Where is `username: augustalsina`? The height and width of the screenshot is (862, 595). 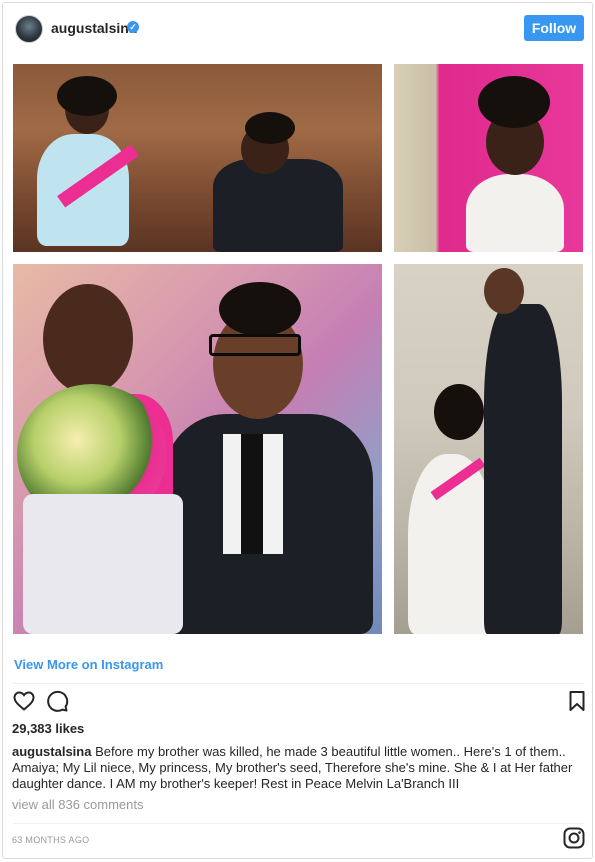
username: augustalsina is located at coordinates (94, 28).